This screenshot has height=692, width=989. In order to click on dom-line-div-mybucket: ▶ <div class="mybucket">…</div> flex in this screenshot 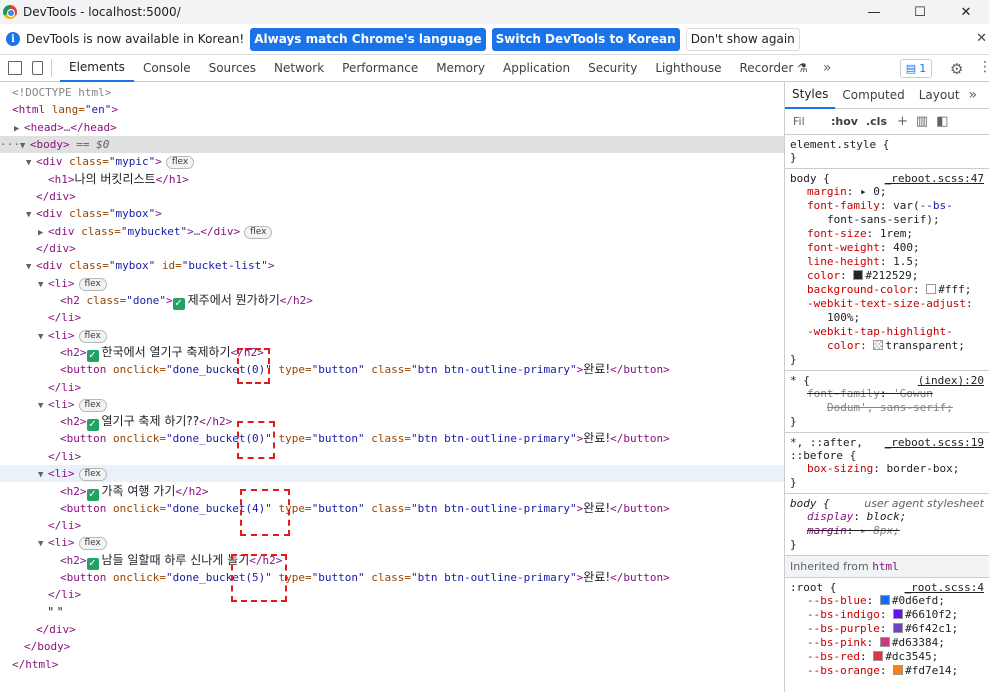, I will do `click(392, 231)`.